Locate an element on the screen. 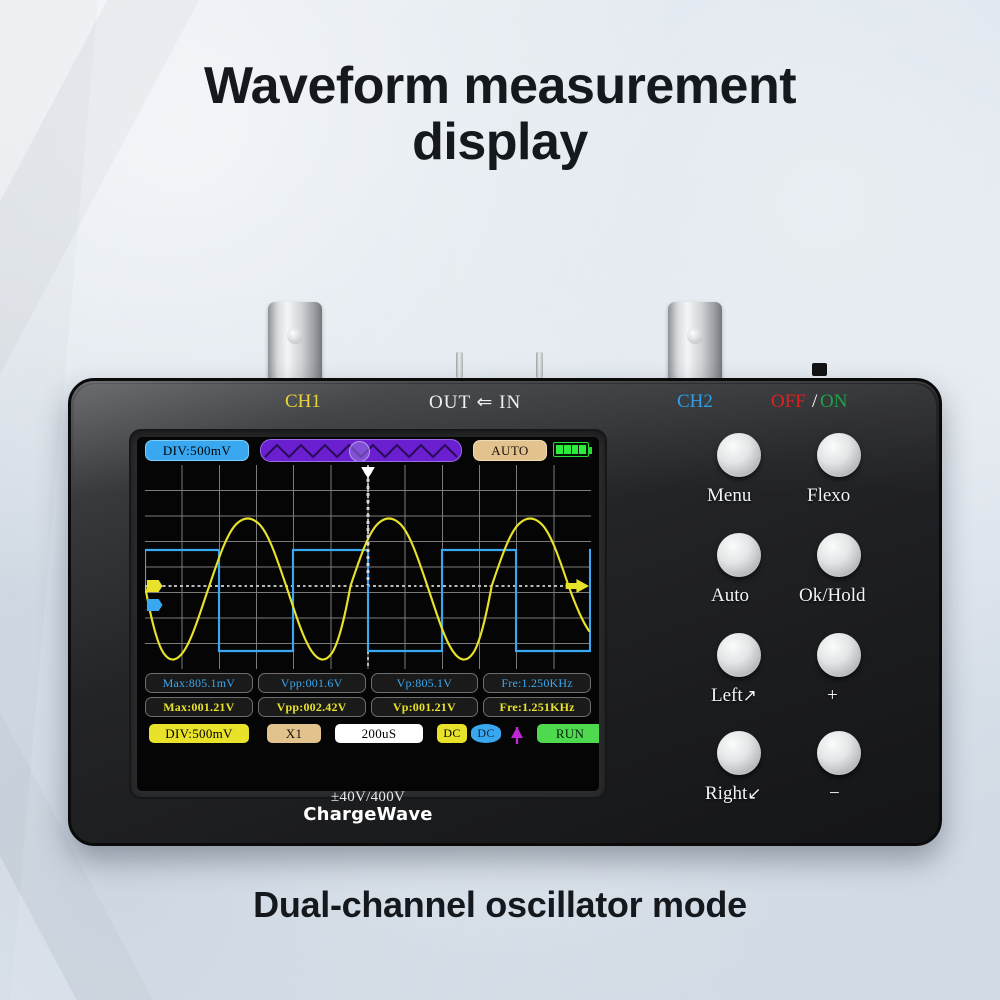 The width and height of the screenshot is (1000, 1000). ok-hold-button is located at coordinates (839, 555).